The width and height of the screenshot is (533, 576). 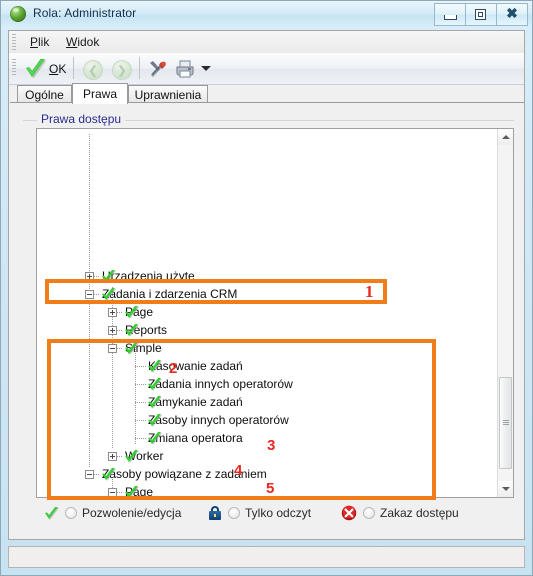 I want to click on forward-button: ❯, so click(x=122, y=70).